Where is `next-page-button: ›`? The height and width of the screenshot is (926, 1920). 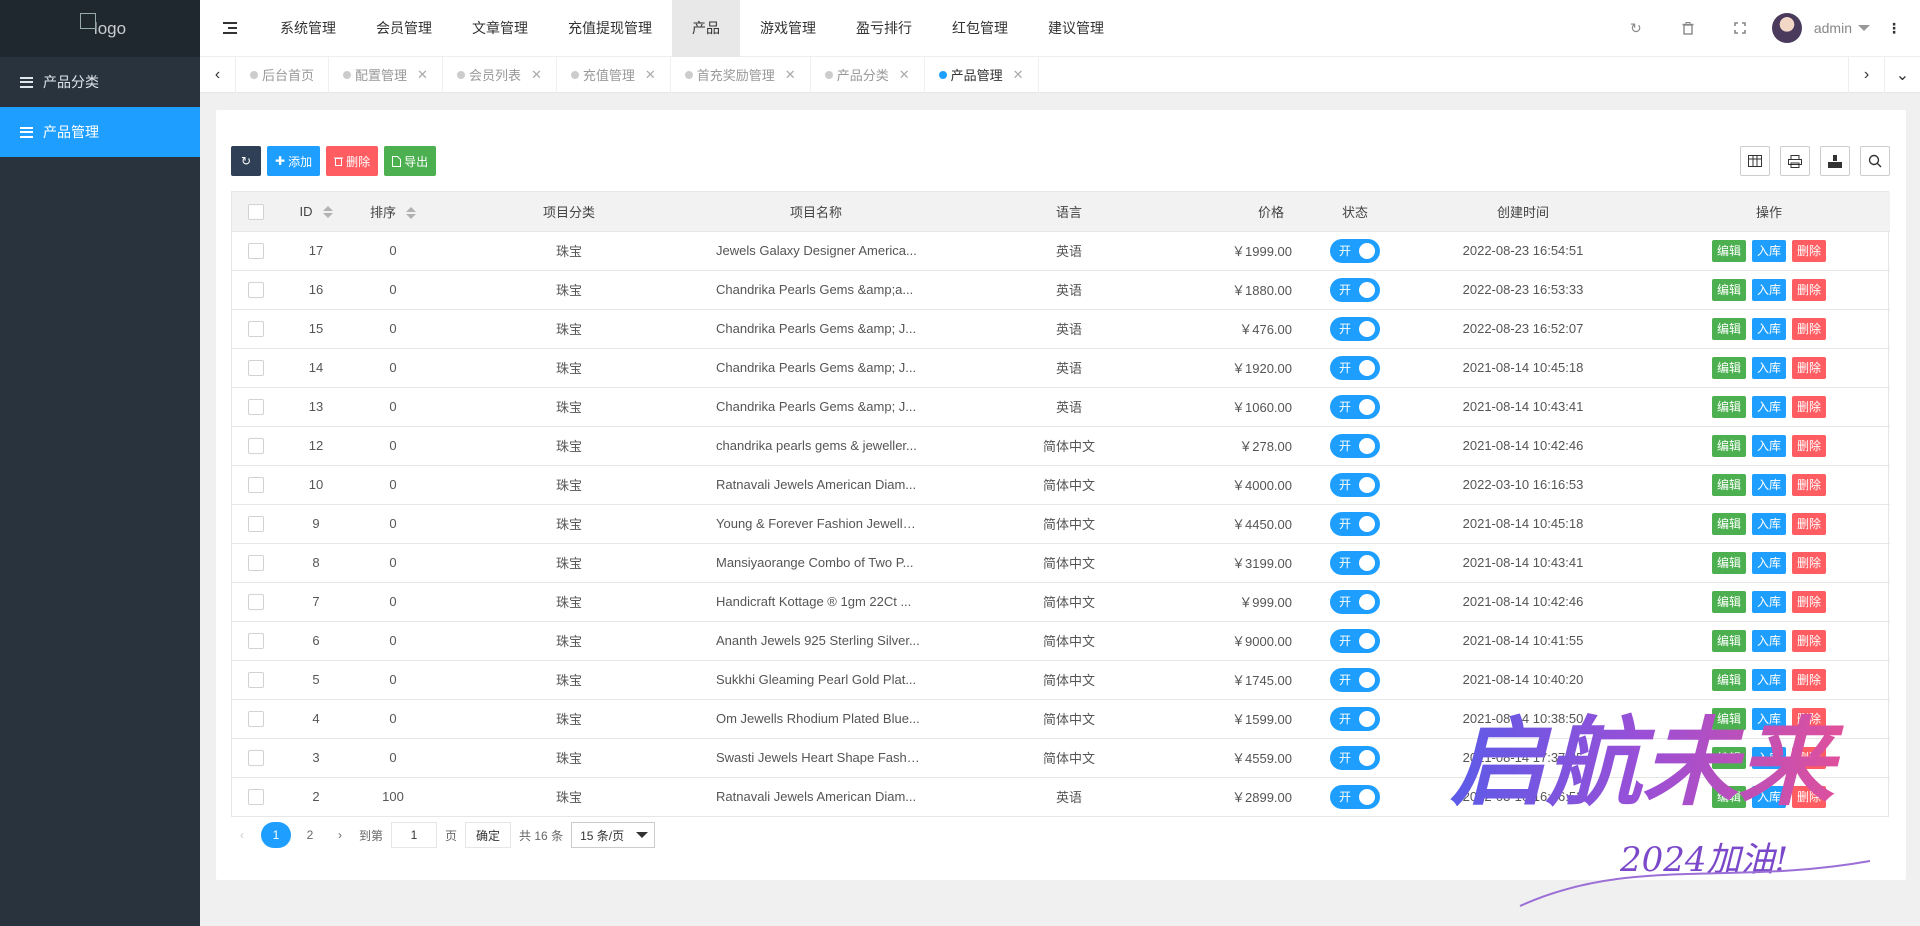 next-page-button: › is located at coordinates (340, 835).